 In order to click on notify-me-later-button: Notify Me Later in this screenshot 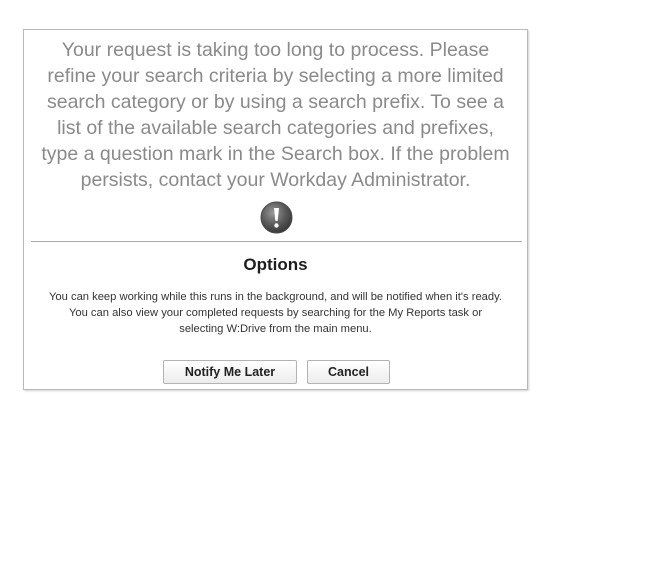, I will do `click(230, 372)`.